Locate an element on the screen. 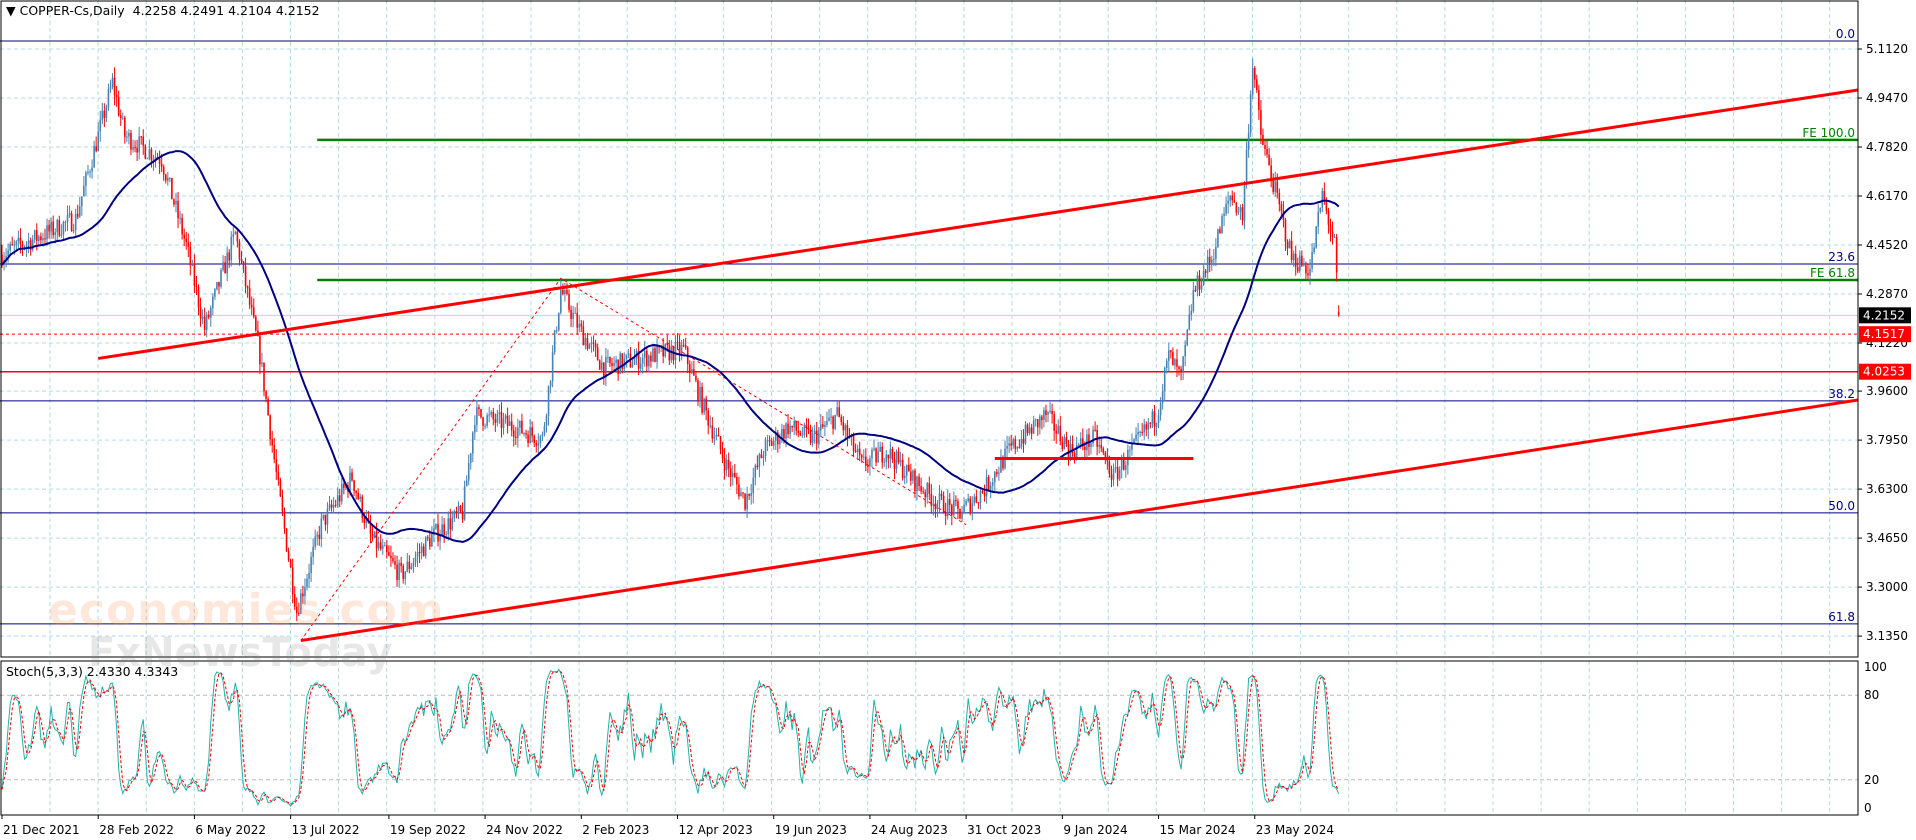  x-tick-label: 24 Nov 2022 is located at coordinates (524, 830).